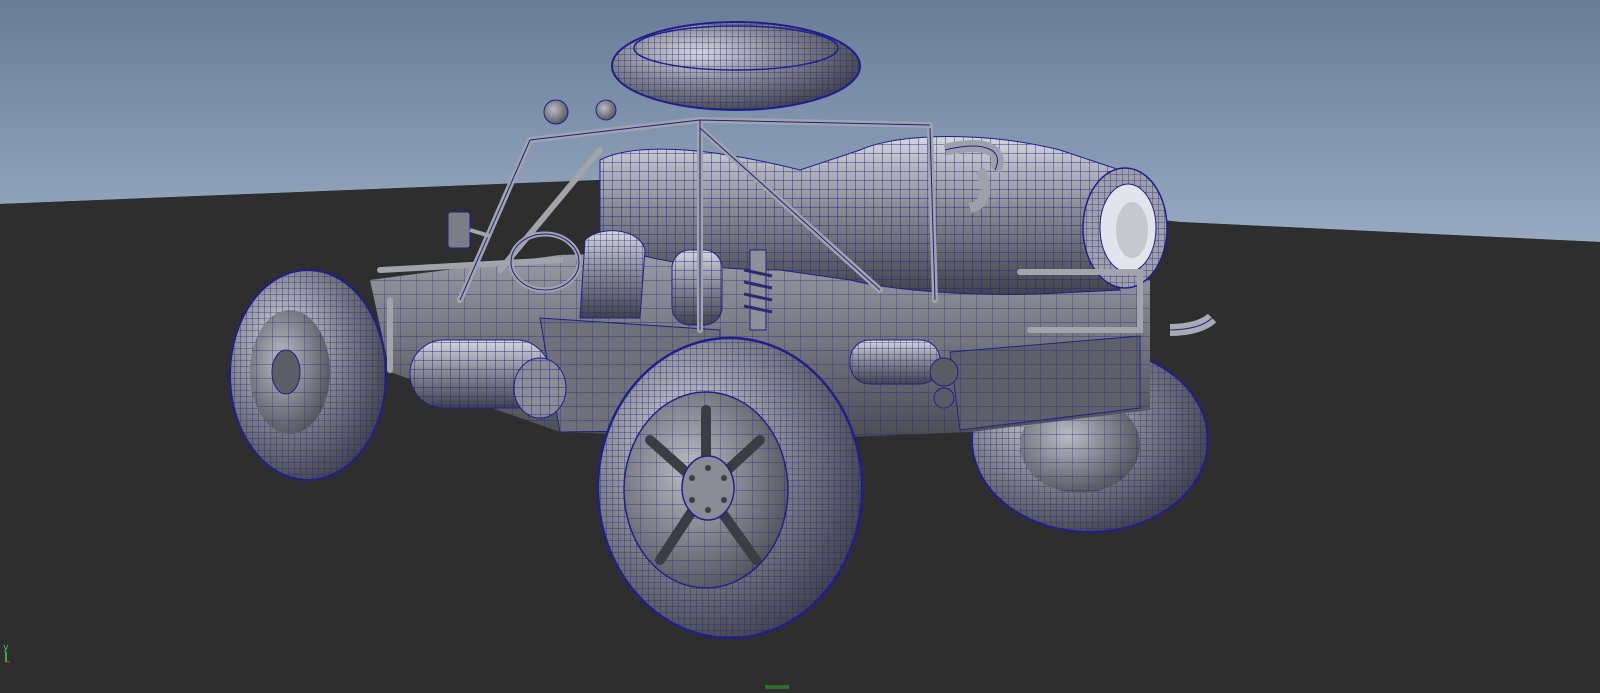 Image resolution: width=1600 pixels, height=693 pixels. I want to click on spare-tire, so click(736, 66).